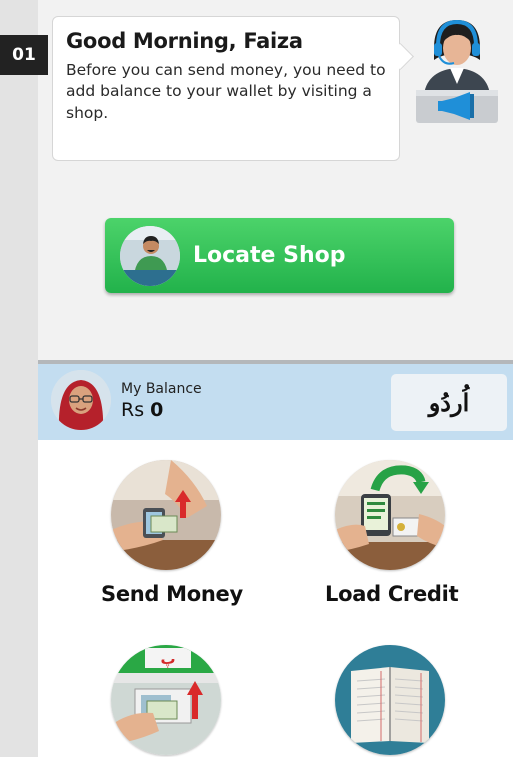 The width and height of the screenshot is (513, 757). Describe the element at coordinates (449, 402) in the screenshot. I see `urdu-language-button: اُردُو` at that location.